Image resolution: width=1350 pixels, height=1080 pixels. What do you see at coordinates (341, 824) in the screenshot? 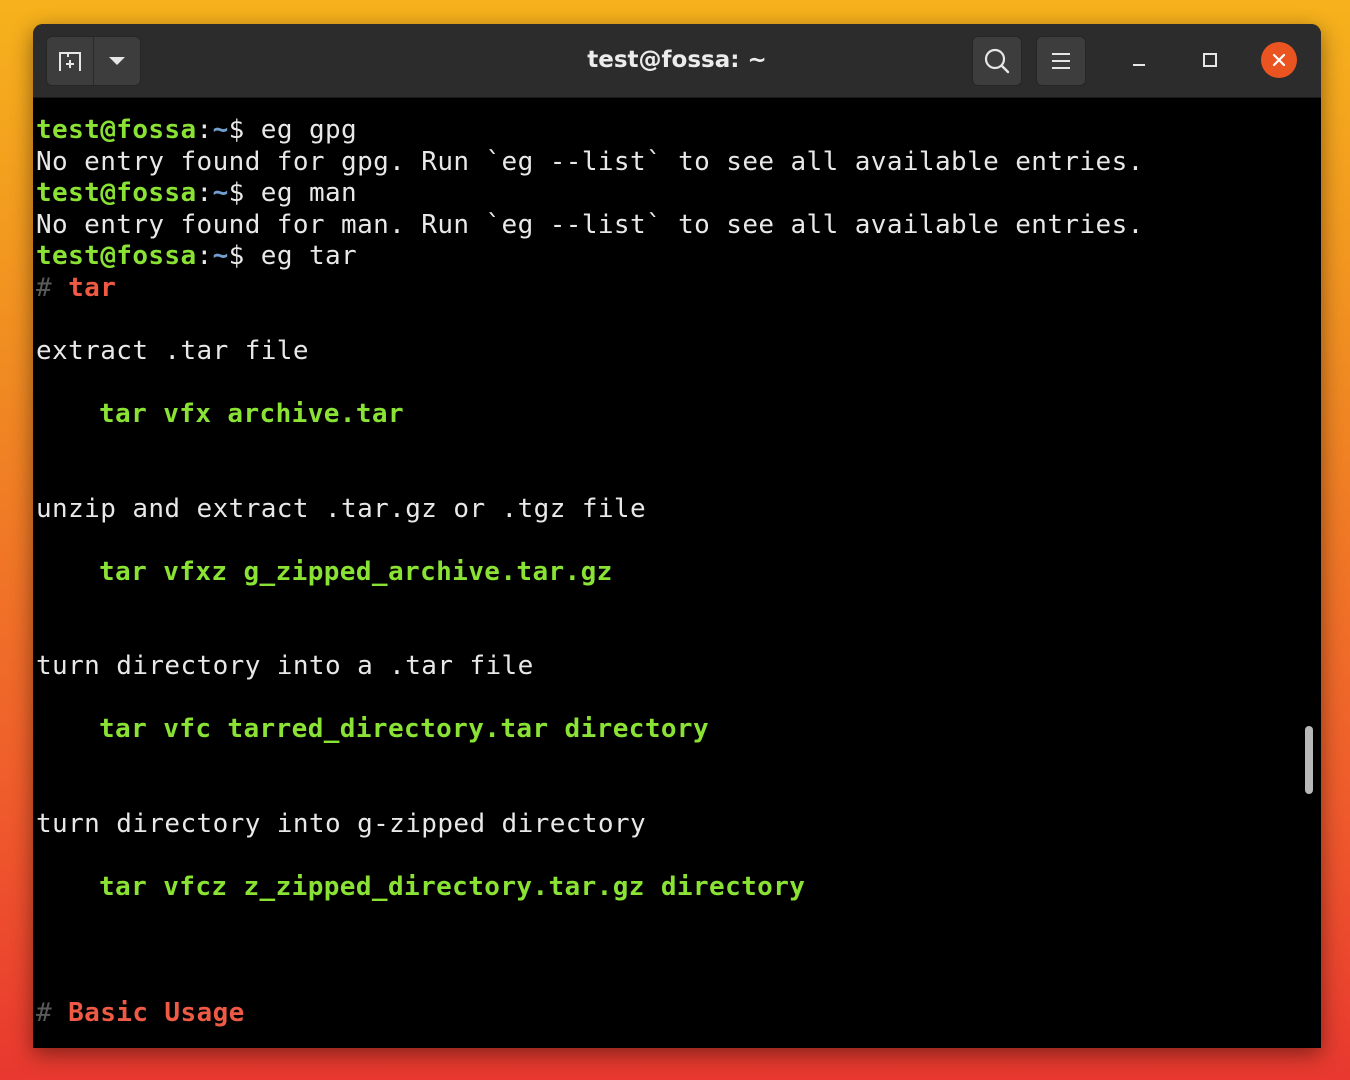
I see `example-description: turn directory into g-zipped directory` at bounding box center [341, 824].